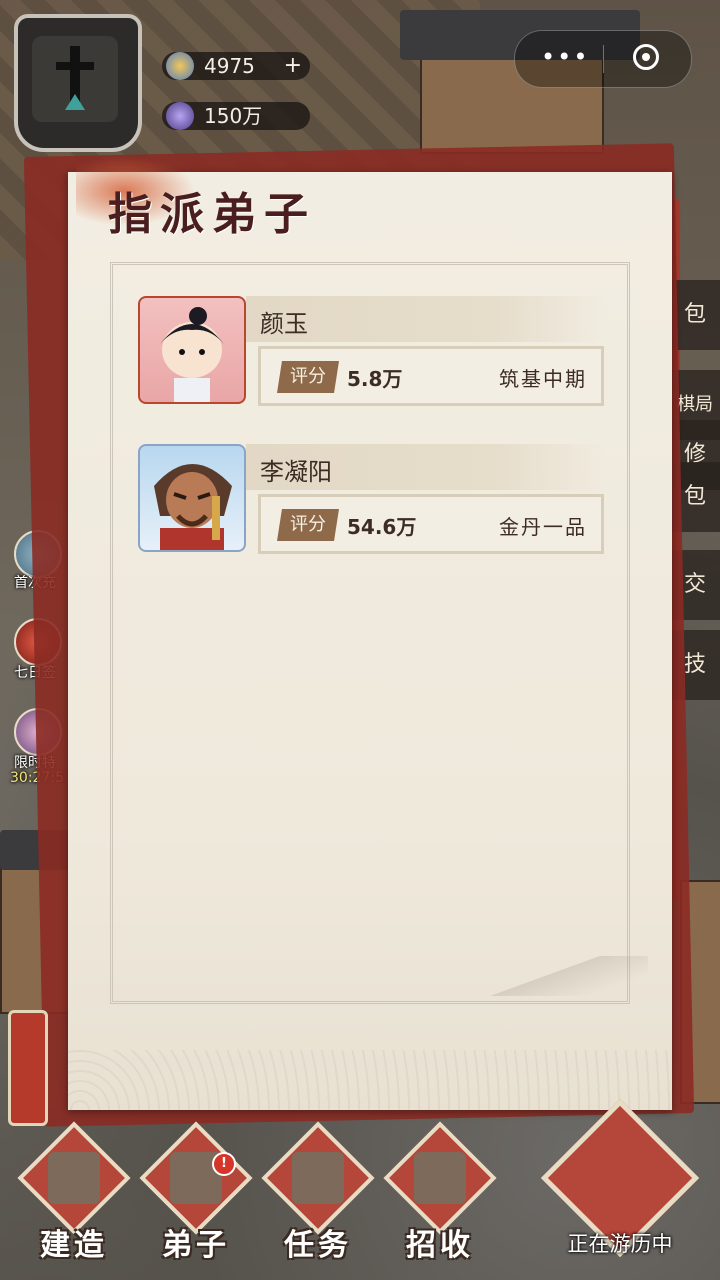 This screenshot has width=720, height=1280. What do you see at coordinates (196, 1245) in the screenshot?
I see `nav-disciples-label: 弟子` at bounding box center [196, 1245].